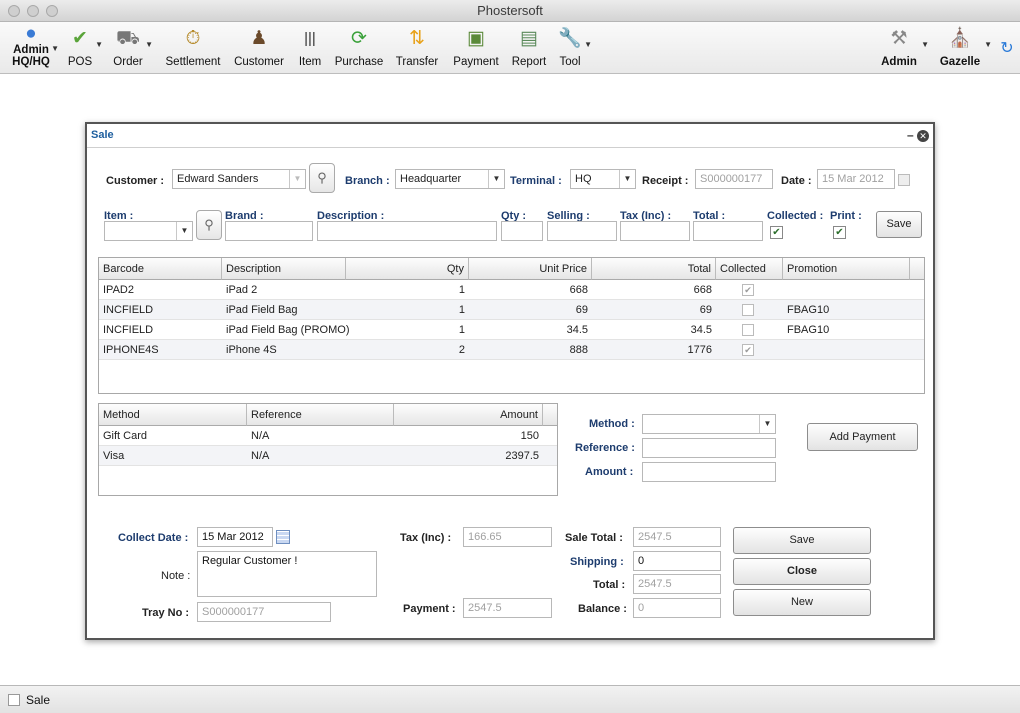 The image size is (1020, 713). I want to click on toolbar-purchase: ⟳ Purchase, so click(359, 47).